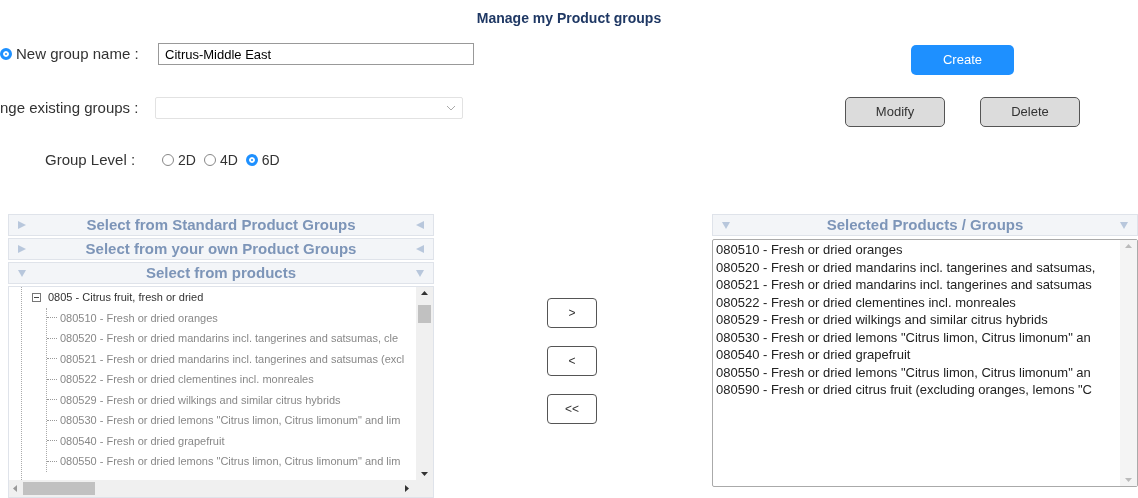 This screenshot has width=1138, height=498. Describe the element at coordinates (916, 285) in the screenshot. I see `list-item: 080521 - Fresh or dried mandarins incl. tangerines and satsumas` at that location.